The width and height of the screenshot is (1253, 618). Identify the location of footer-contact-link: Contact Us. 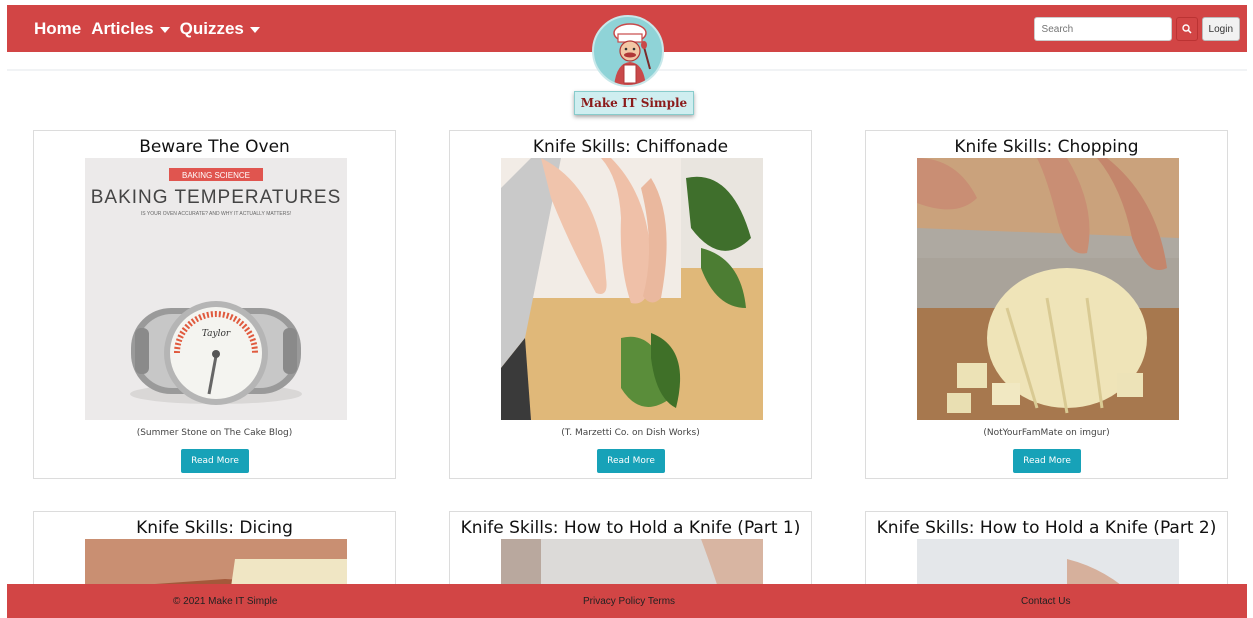
(1045, 601).